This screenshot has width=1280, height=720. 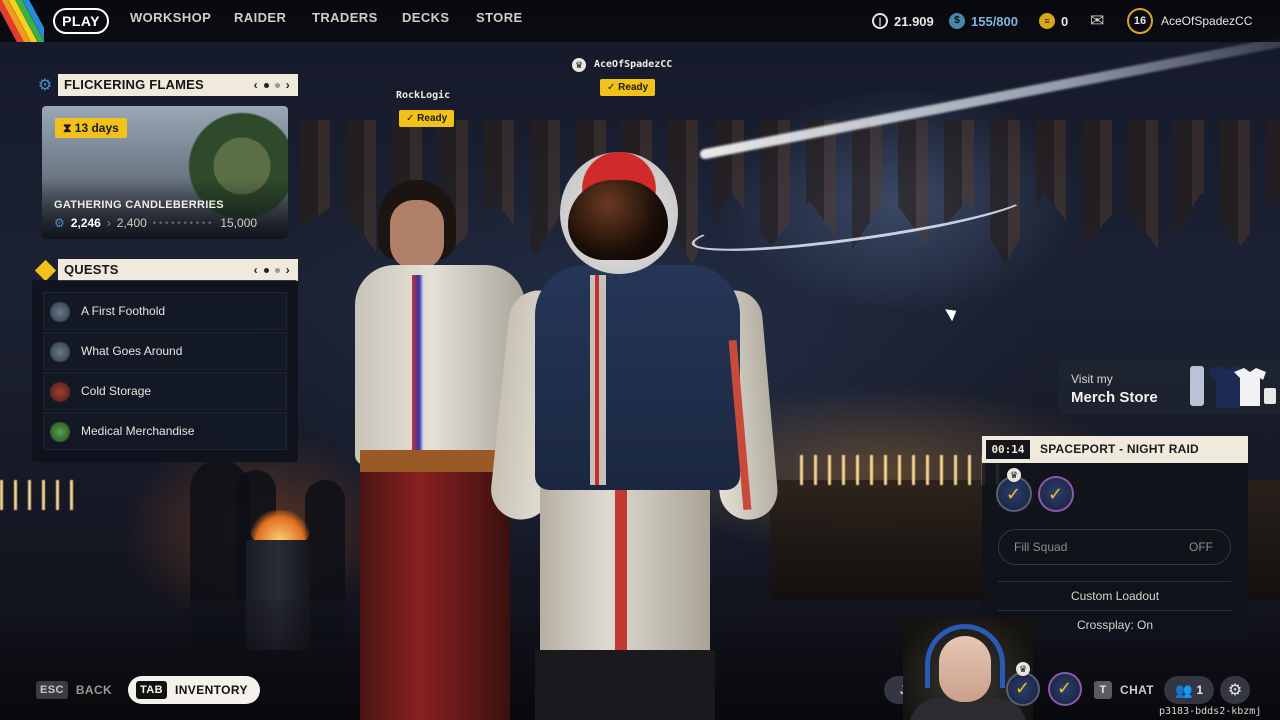 I want to click on profile-button: 16 AceOfSpadezCC, so click(x=1189, y=21).